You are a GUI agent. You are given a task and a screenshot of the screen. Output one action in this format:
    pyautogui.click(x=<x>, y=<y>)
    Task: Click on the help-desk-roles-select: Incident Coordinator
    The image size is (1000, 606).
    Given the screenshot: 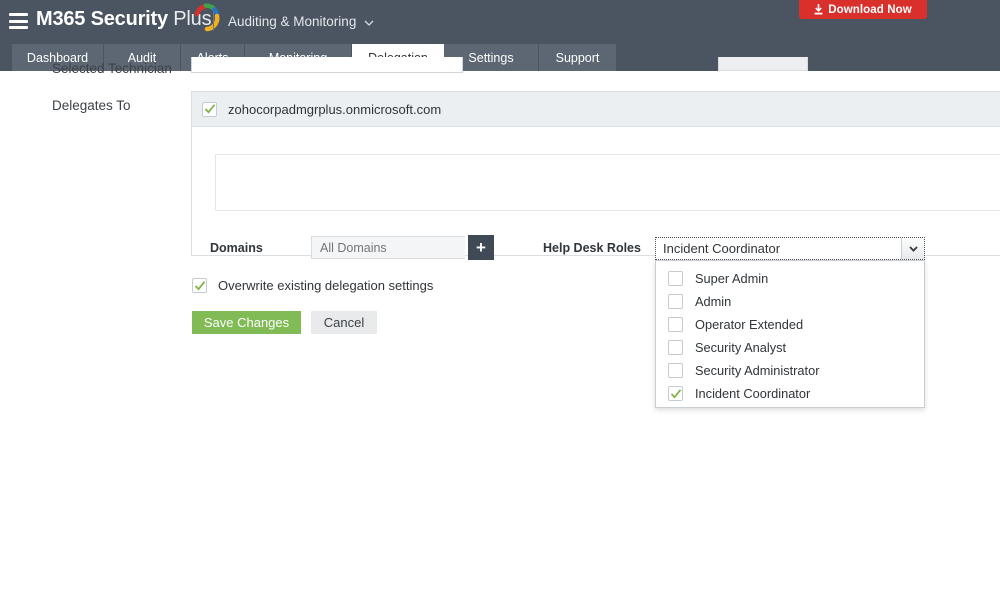 What is the action you would take?
    pyautogui.click(x=790, y=248)
    